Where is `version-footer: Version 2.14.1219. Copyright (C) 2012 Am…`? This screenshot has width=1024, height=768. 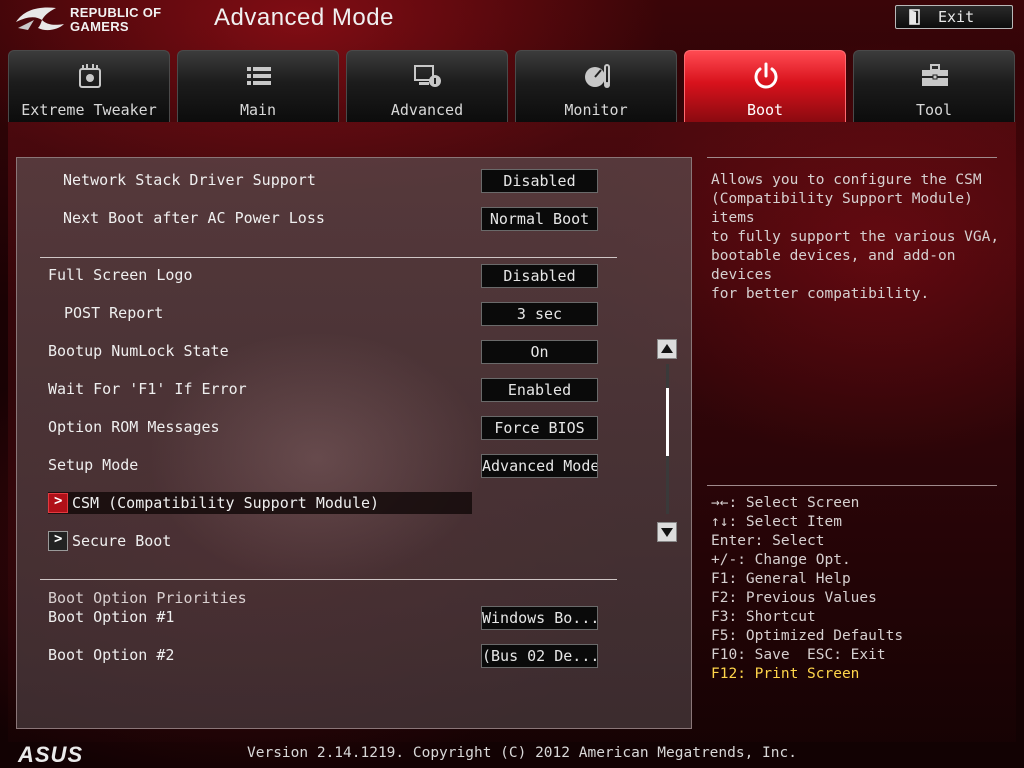
version-footer: Version 2.14.1219. Copyright (C) 2012 Am… is located at coordinates (522, 753).